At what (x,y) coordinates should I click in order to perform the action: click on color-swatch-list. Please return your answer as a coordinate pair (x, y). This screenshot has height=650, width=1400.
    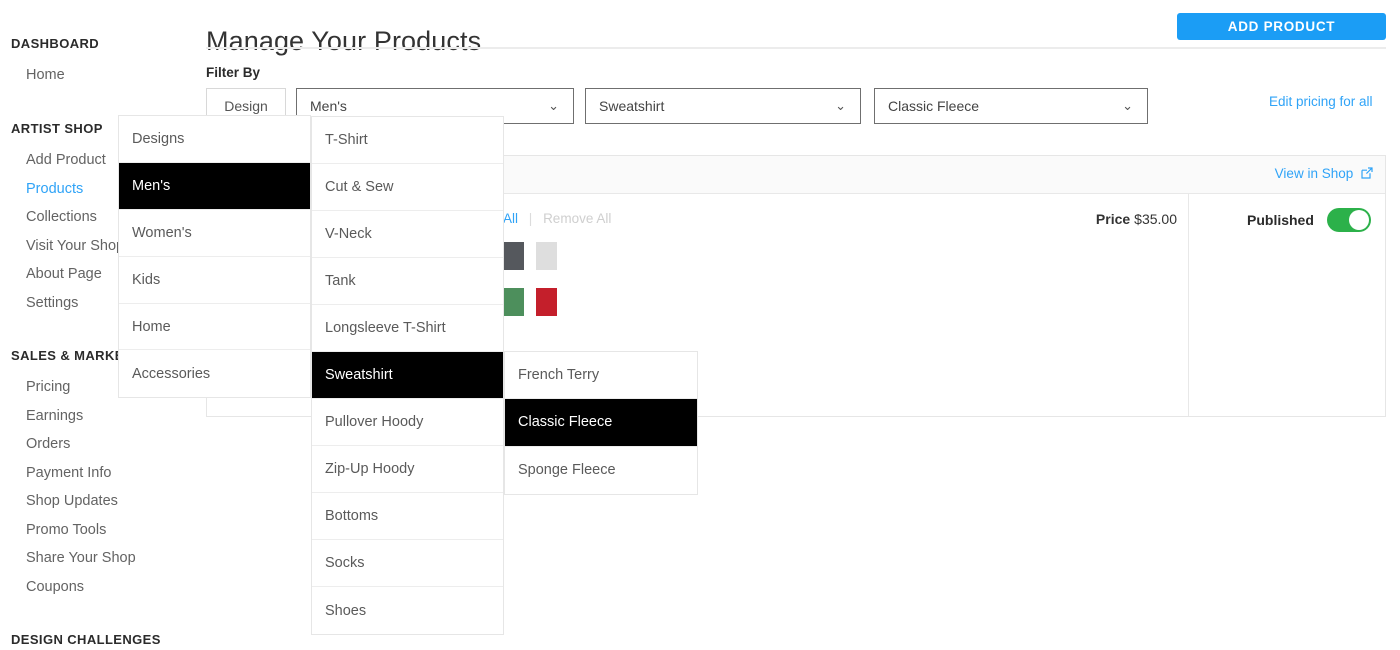
    Looking at the image, I should click on (543, 288).